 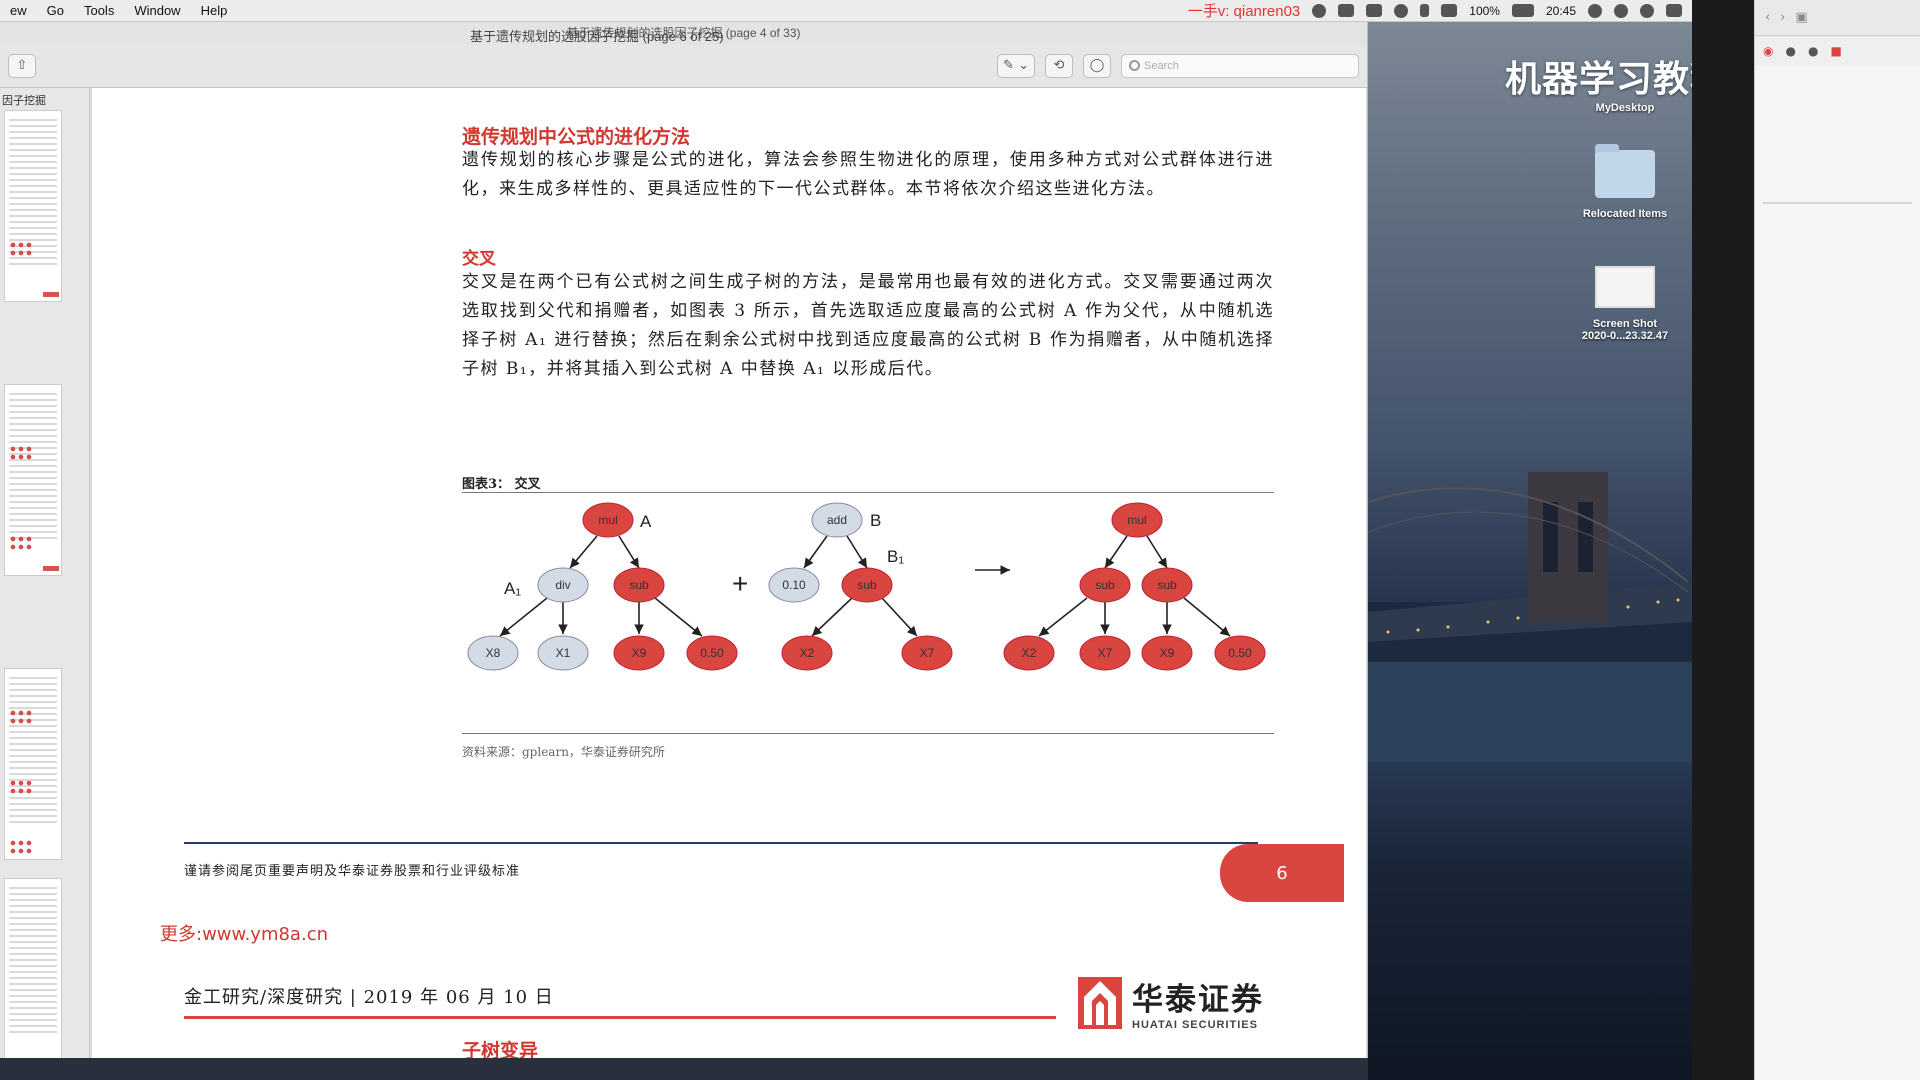 What do you see at coordinates (1167, 585) in the screenshot?
I see `node-c-right-label: sub` at bounding box center [1167, 585].